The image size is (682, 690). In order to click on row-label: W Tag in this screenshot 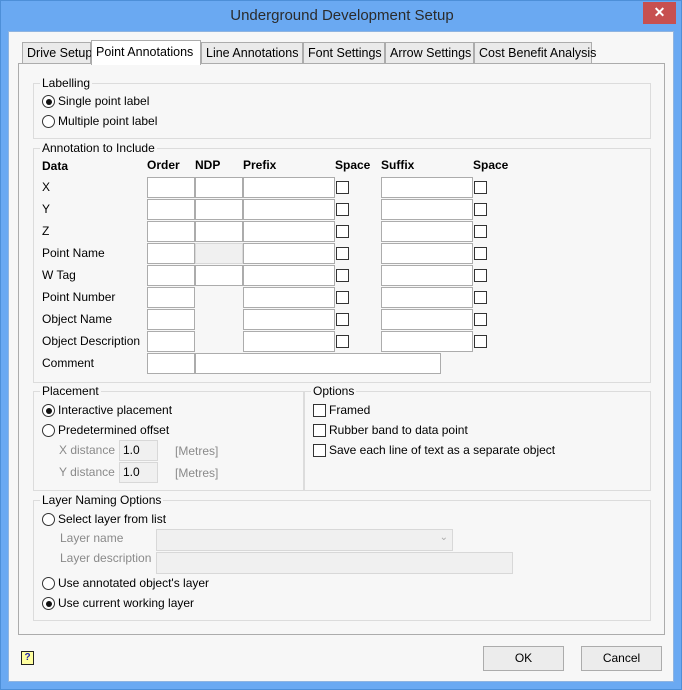, I will do `click(59, 275)`.